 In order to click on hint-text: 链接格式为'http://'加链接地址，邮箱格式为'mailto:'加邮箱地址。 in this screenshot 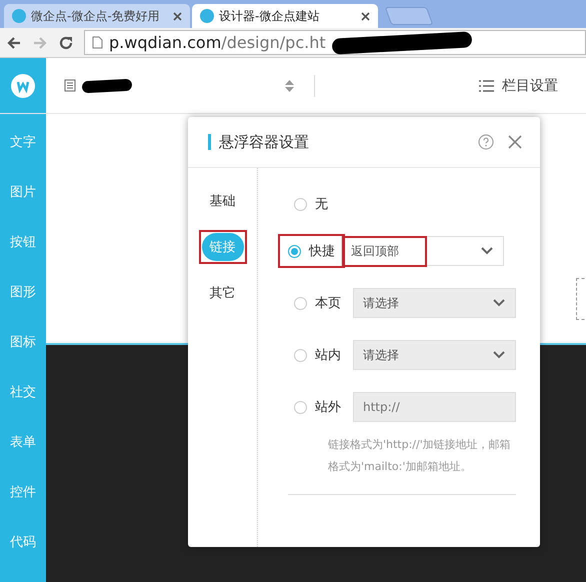, I will do `click(419, 456)`.